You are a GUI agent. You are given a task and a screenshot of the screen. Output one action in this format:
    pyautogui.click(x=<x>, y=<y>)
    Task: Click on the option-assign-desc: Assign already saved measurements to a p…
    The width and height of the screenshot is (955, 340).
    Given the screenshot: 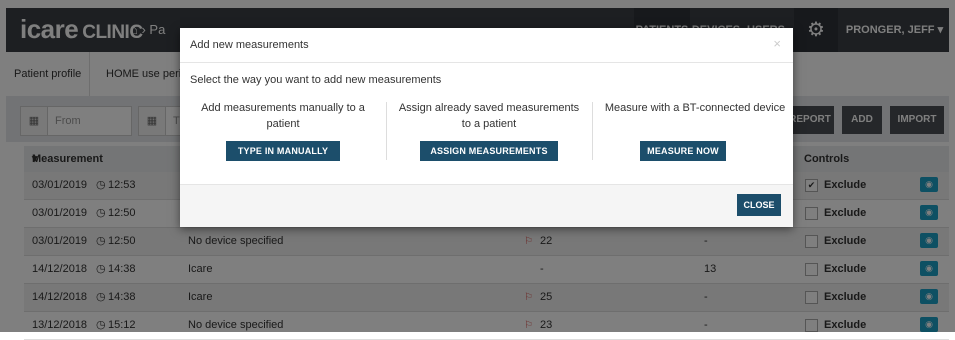 What is the action you would take?
    pyautogui.click(x=489, y=116)
    